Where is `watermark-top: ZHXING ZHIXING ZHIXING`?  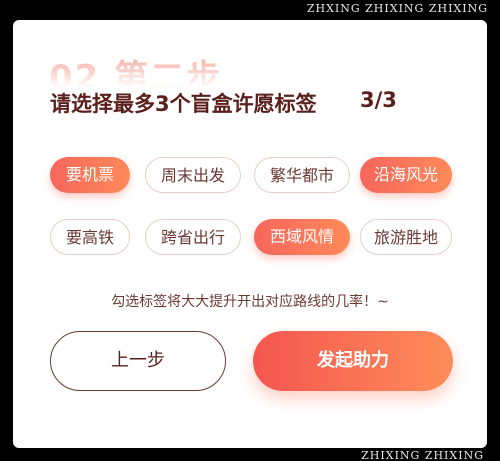
watermark-top: ZHXING ZHIXING ZHIXING is located at coordinates (250, 10).